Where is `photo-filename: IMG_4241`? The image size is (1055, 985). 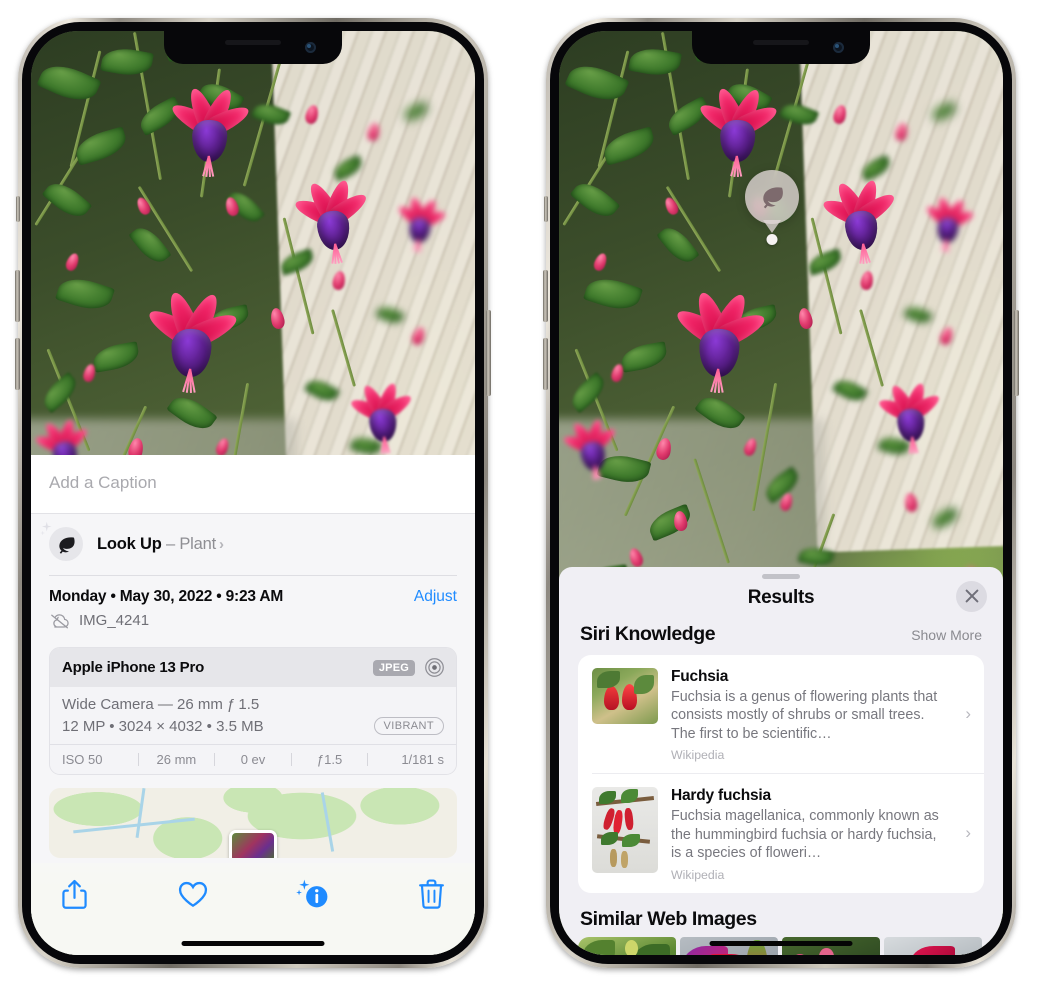
photo-filename: IMG_4241 is located at coordinates (114, 620).